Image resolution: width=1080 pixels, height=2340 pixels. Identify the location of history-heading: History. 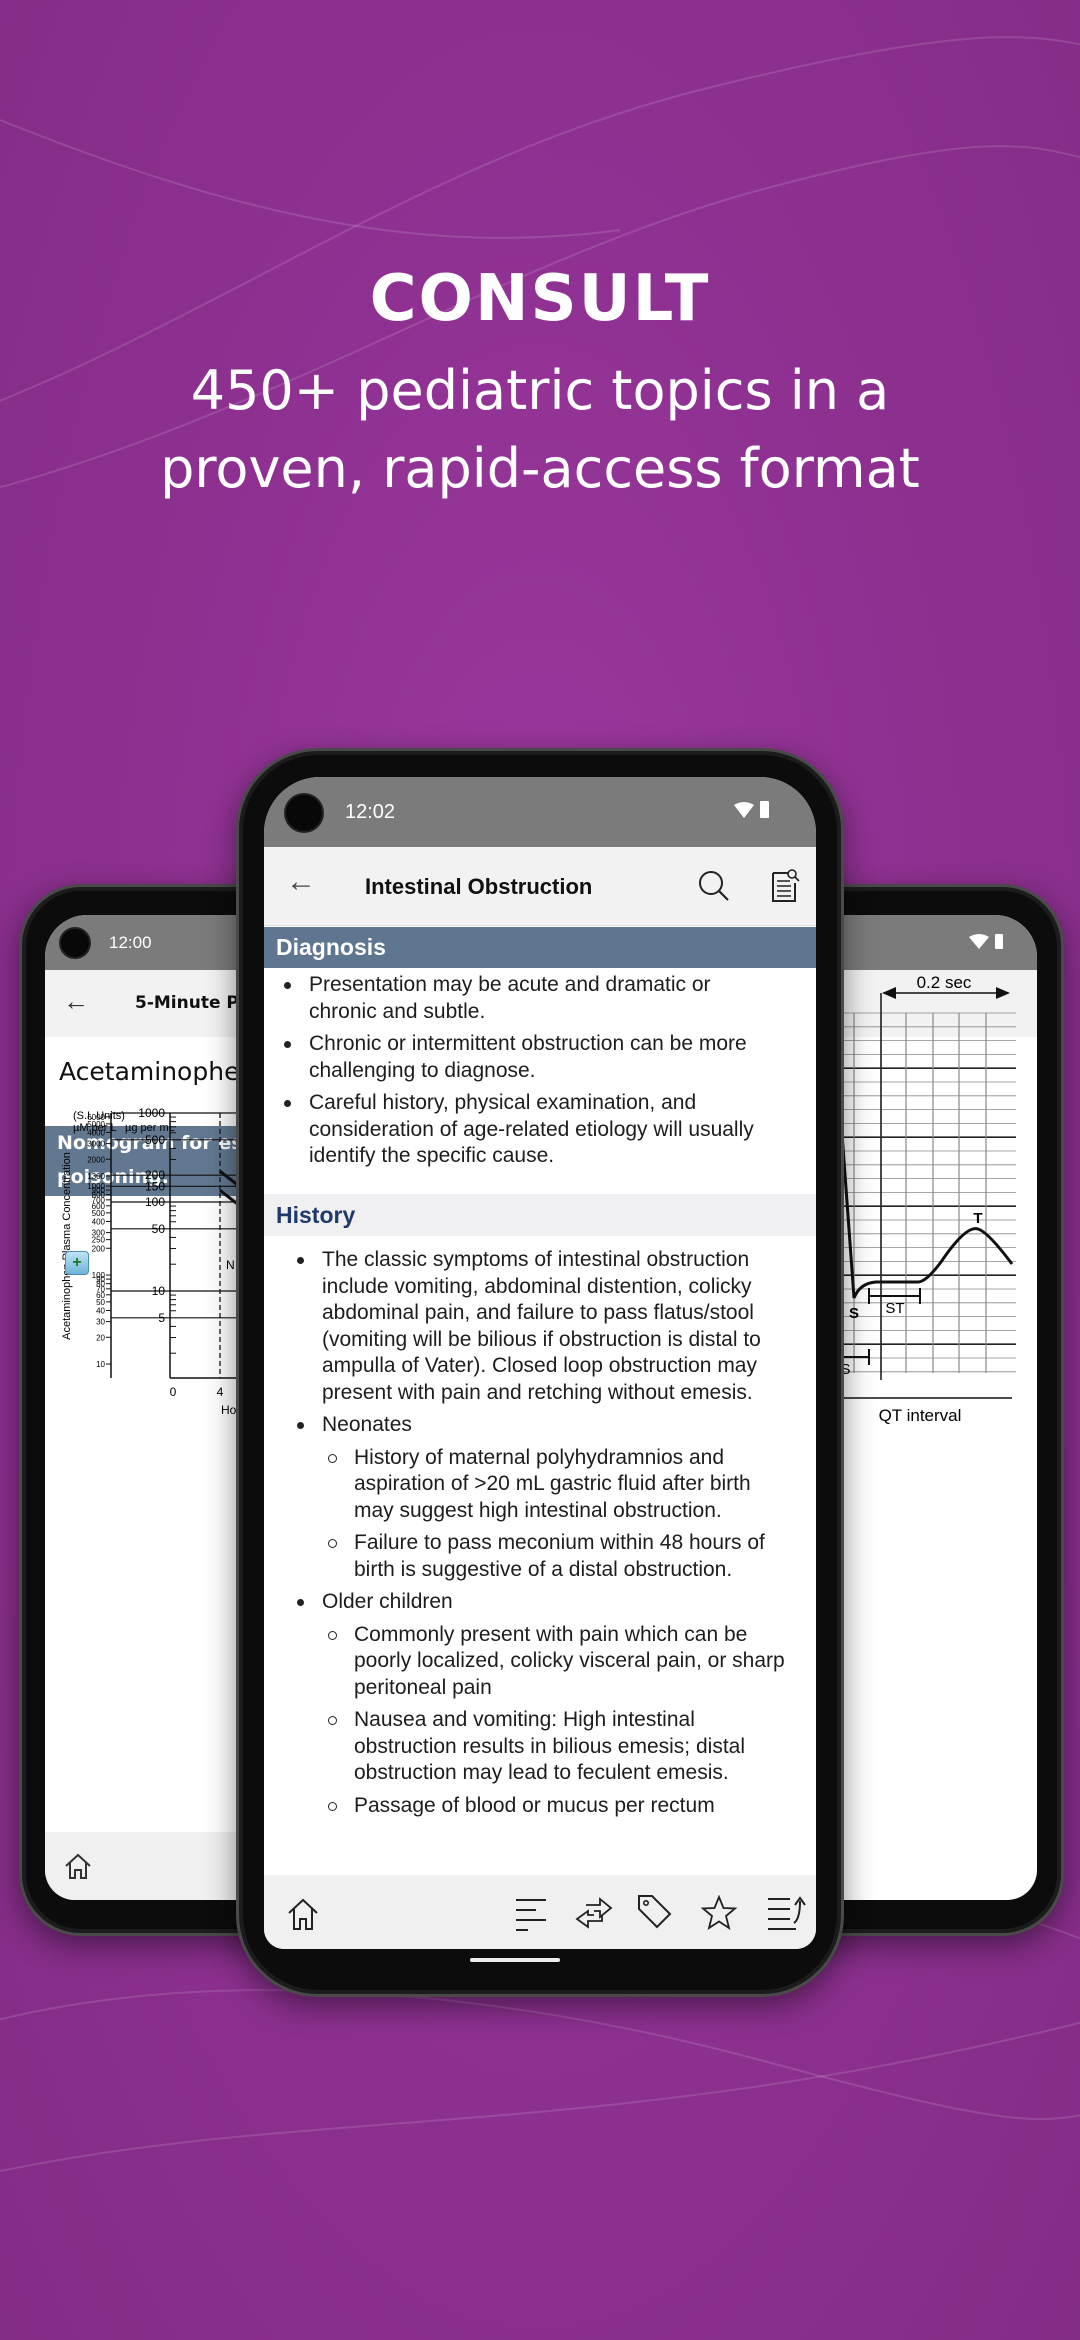
(540, 1215).